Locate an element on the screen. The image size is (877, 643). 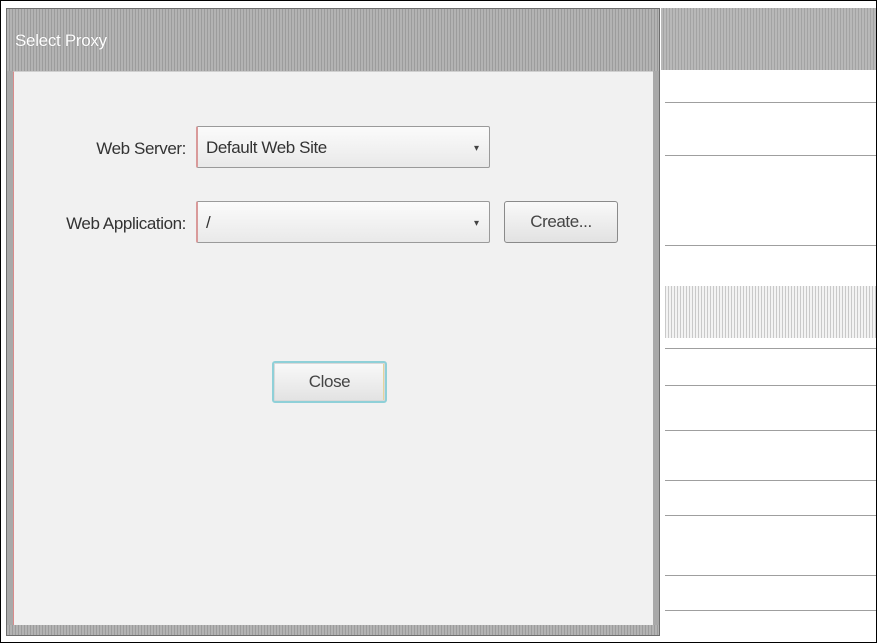
dialog-title: Select Proxy is located at coordinates (61, 40).